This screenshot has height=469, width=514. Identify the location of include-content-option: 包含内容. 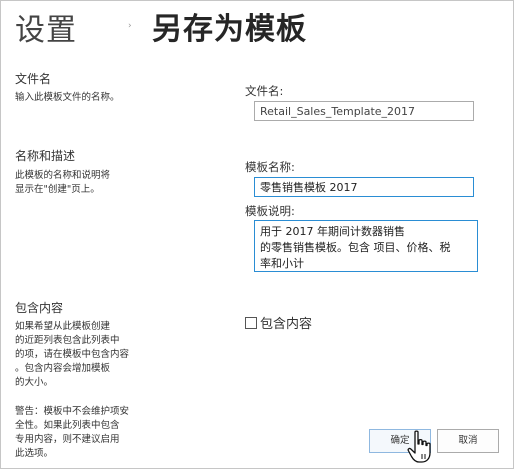
(278, 322).